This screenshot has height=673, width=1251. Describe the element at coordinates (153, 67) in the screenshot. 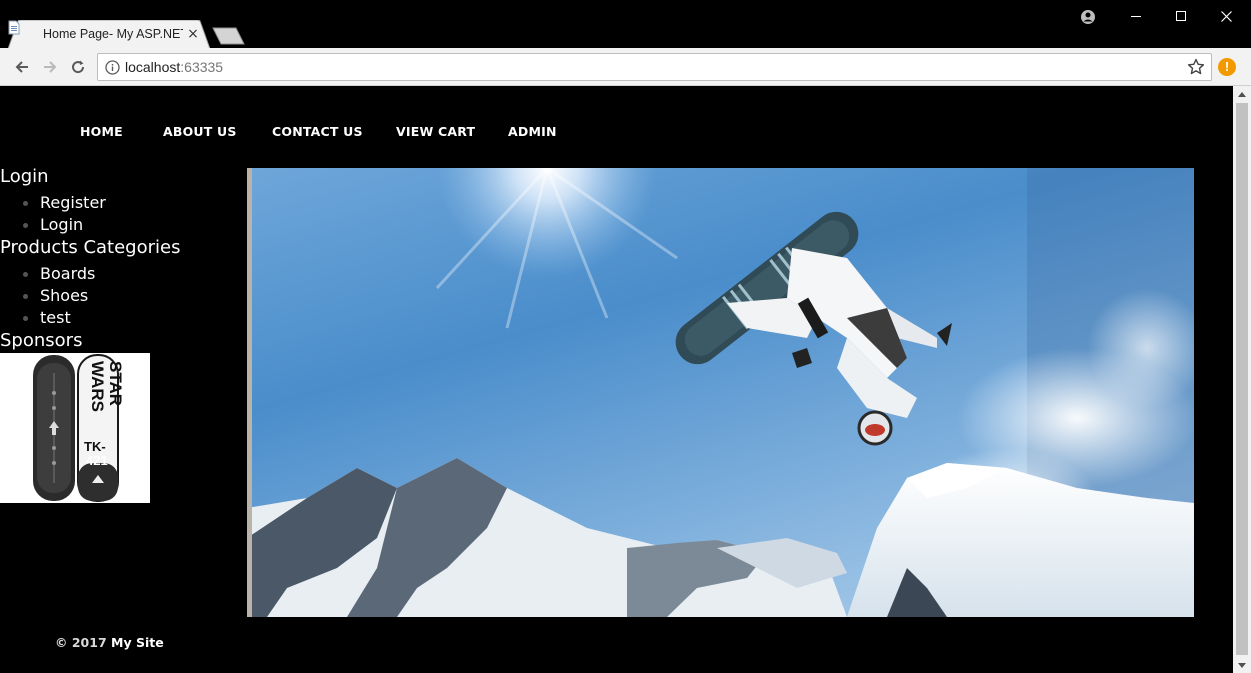

I see `url-host: localhost` at that location.